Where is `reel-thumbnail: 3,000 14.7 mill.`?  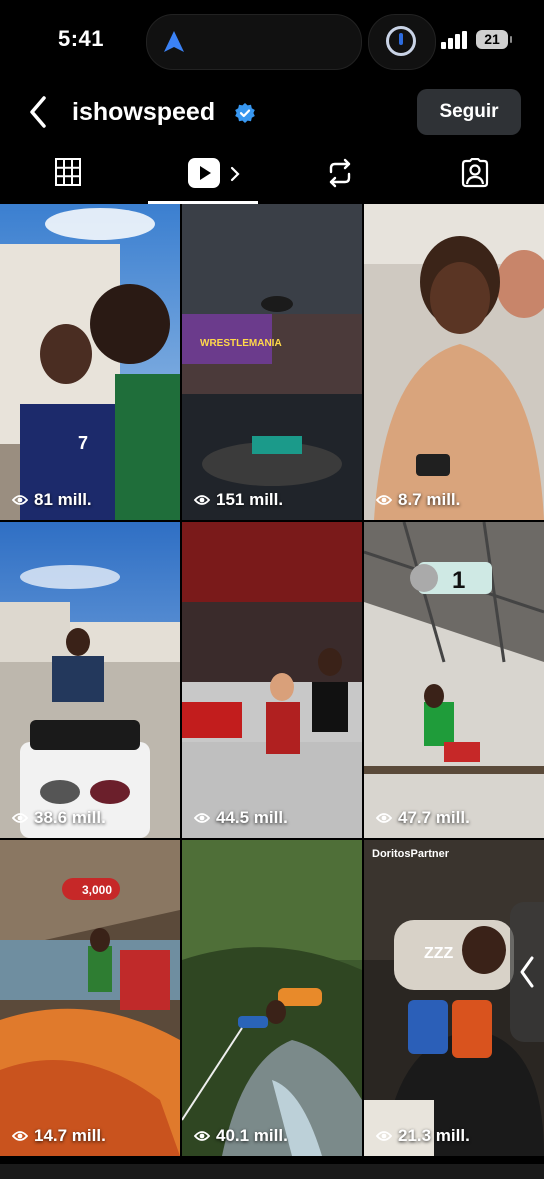 reel-thumbnail: 3,000 14.7 mill. is located at coordinates (90, 998).